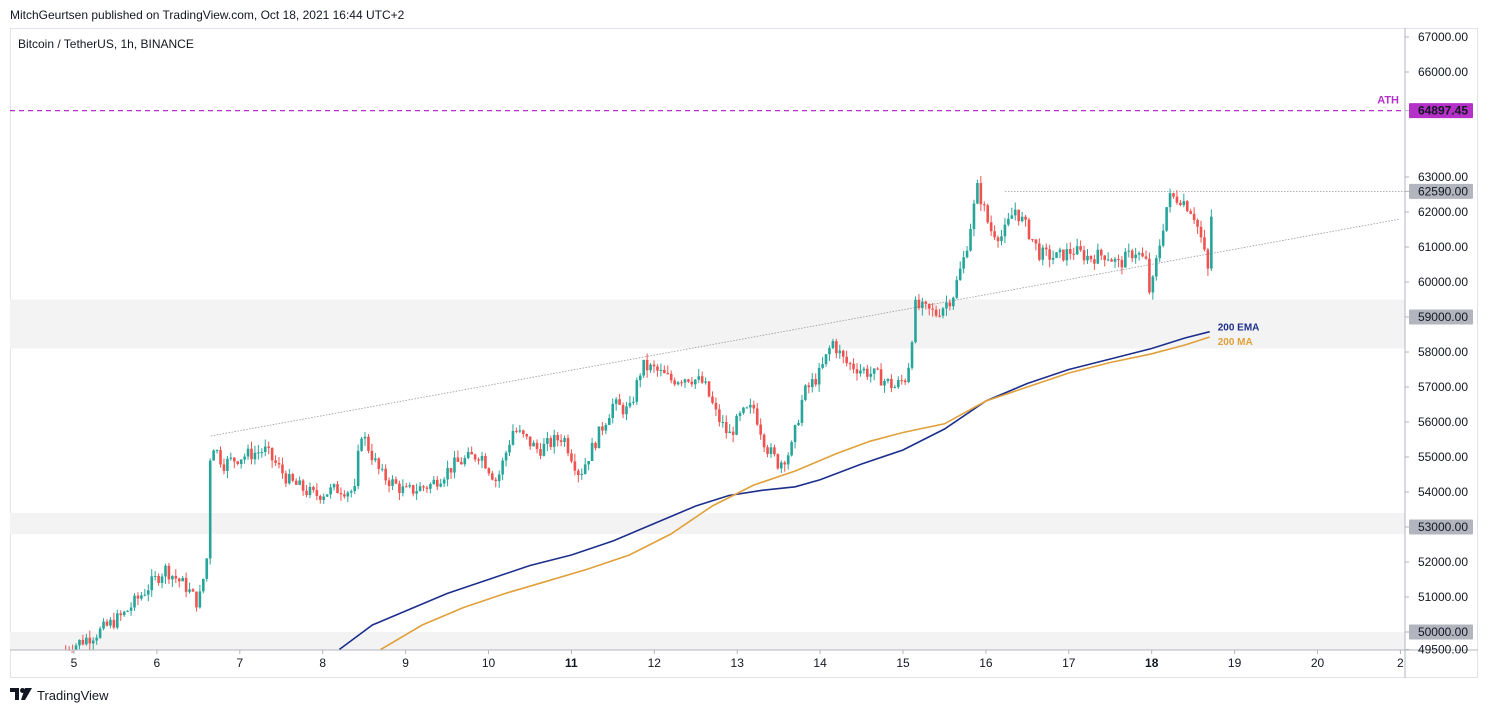 The image size is (1488, 714). Describe the element at coordinates (59, 695) in the screenshot. I see `footer-brand: TradingView` at that location.